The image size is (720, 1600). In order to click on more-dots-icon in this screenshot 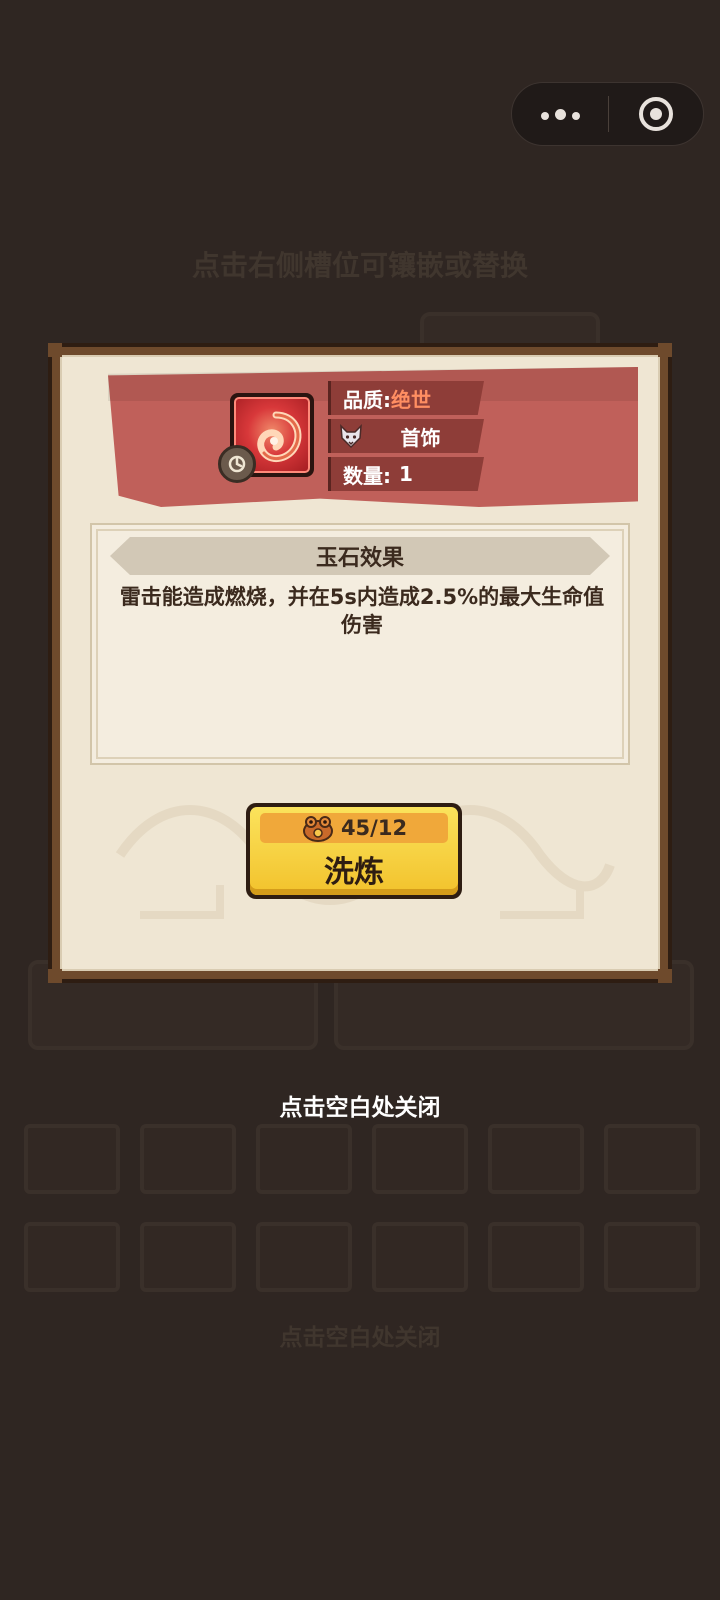, I will do `click(560, 114)`.